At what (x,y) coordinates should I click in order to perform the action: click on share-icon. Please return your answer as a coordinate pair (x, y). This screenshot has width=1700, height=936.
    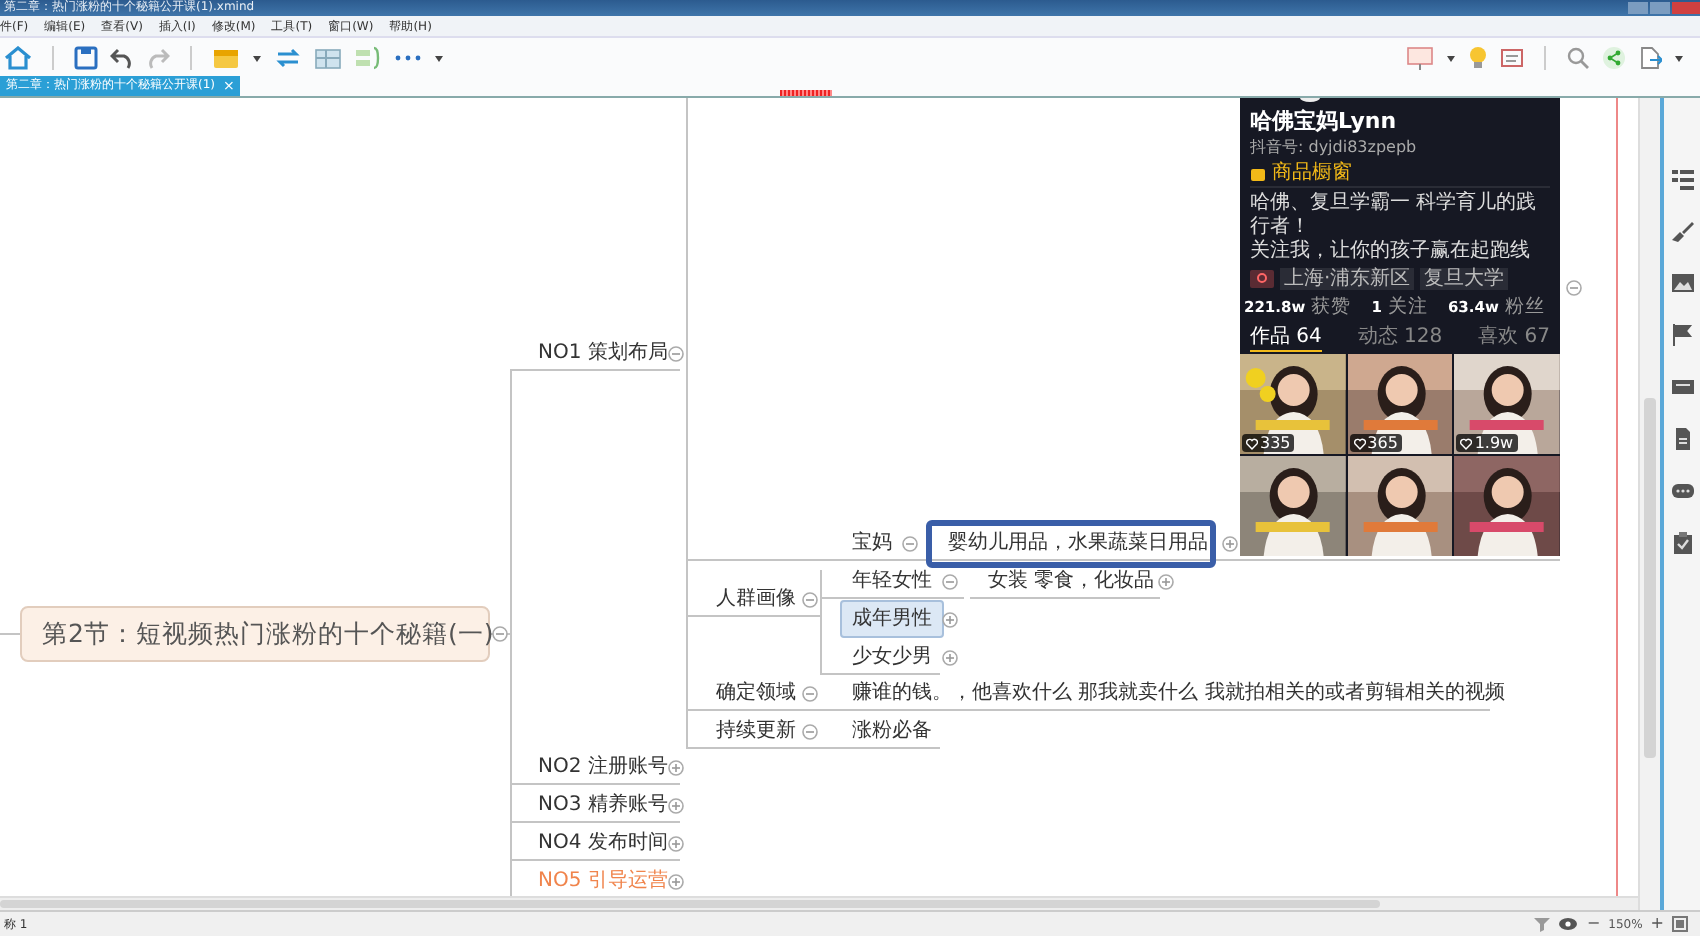
    Looking at the image, I should click on (1614, 57).